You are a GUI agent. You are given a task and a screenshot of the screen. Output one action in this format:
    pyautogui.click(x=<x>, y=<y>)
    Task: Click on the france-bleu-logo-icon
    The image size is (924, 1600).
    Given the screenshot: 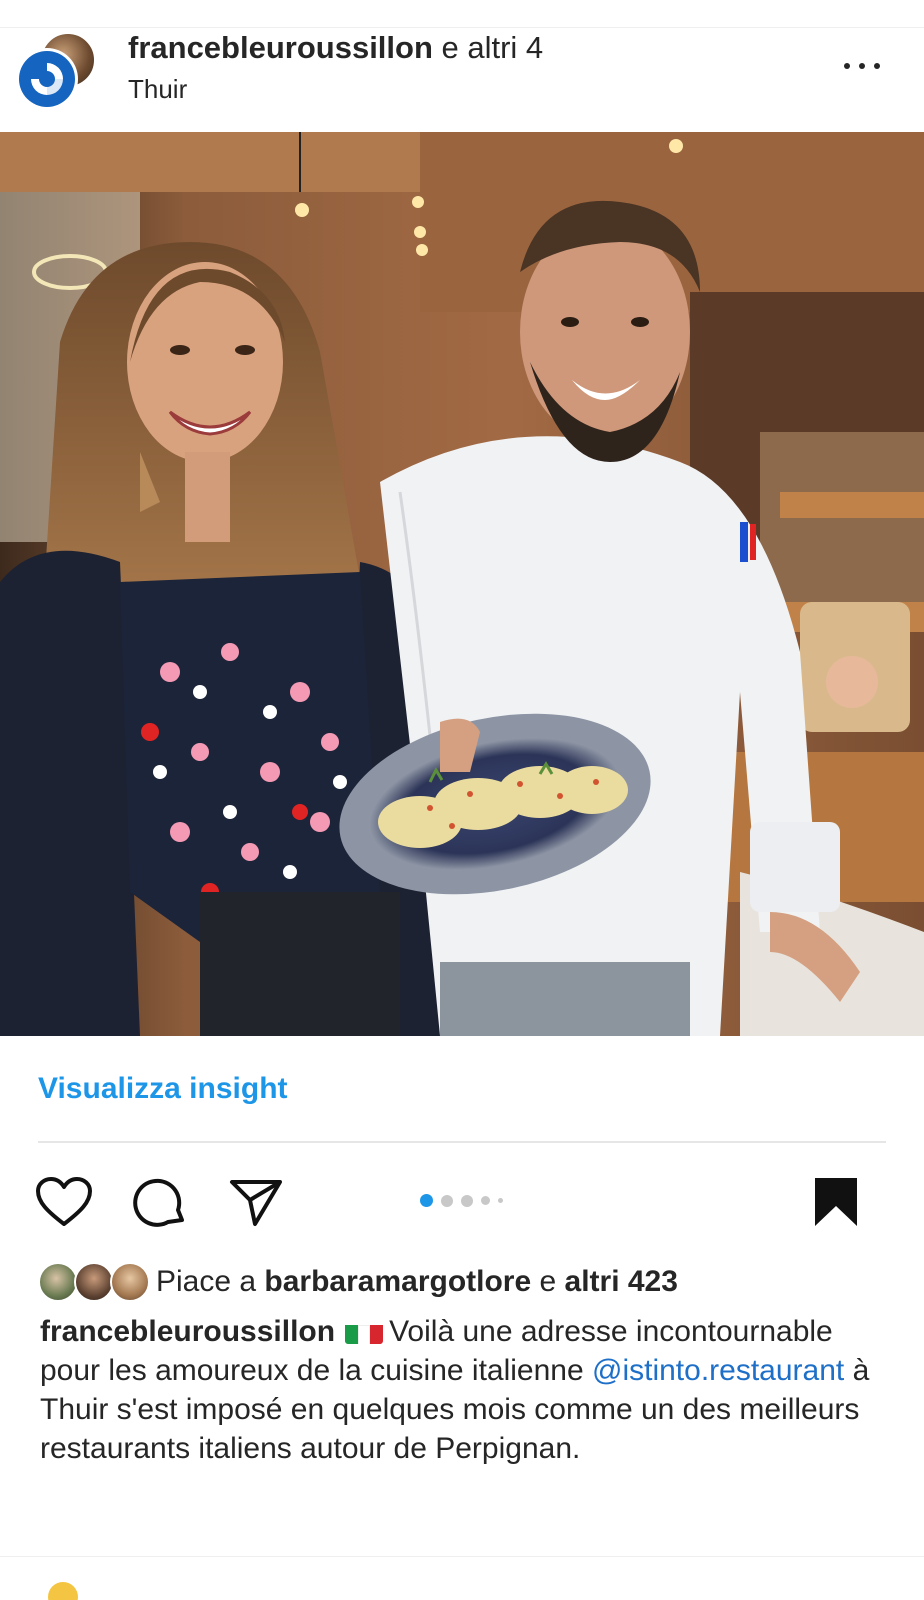 What is the action you would take?
    pyautogui.click(x=47, y=79)
    